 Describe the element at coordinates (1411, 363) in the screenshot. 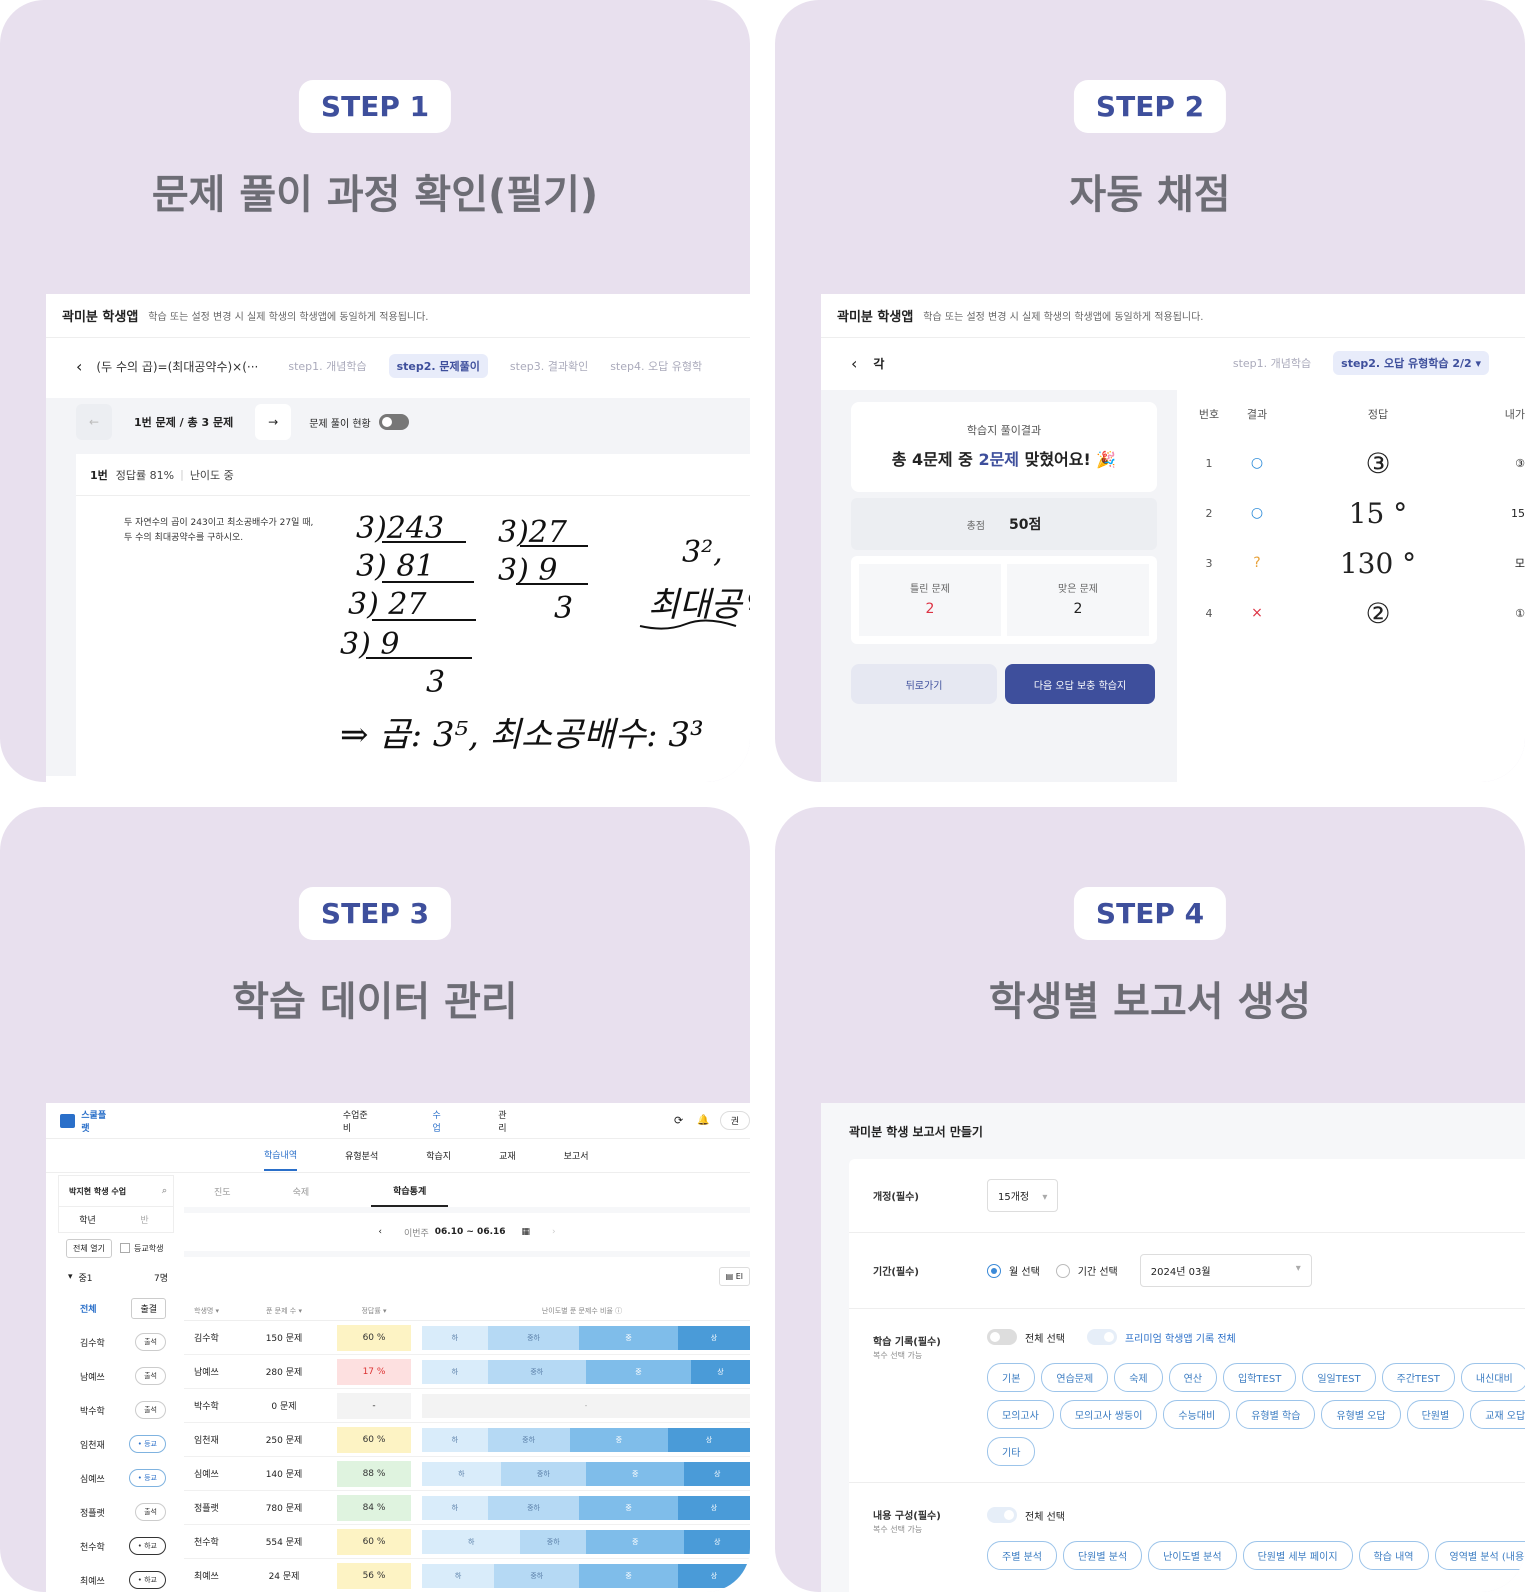

I see `step-tab-2: step2. 오답 유형학습 2/2 ▾` at that location.